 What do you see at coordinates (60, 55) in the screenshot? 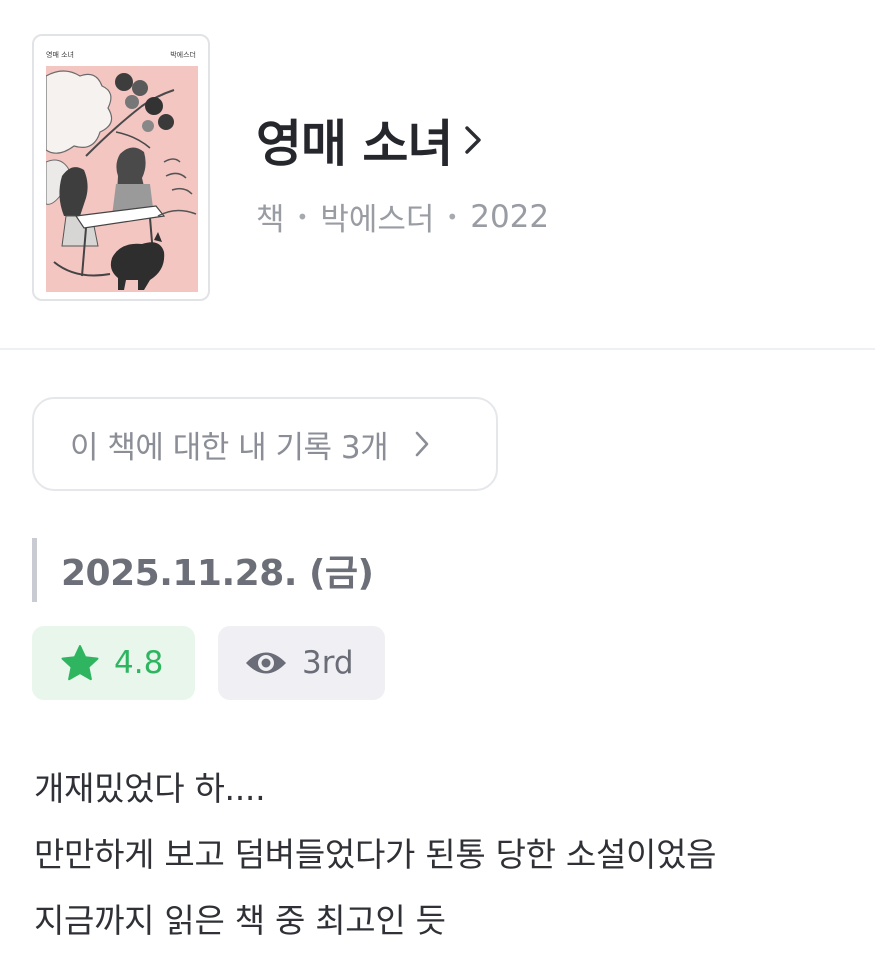
I see `cover-title: 영매 소녀` at bounding box center [60, 55].